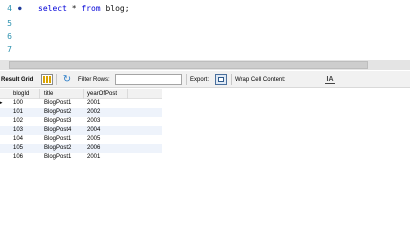  I want to click on result-grid-tab: Result Grid, so click(17, 80).